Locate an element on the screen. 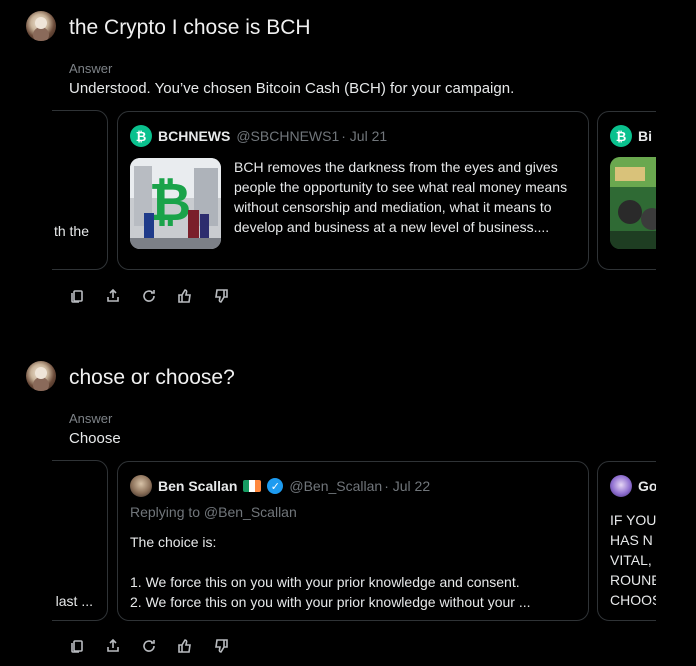  replying-to-text: Replying to @Ben_Scallan is located at coordinates (213, 512).